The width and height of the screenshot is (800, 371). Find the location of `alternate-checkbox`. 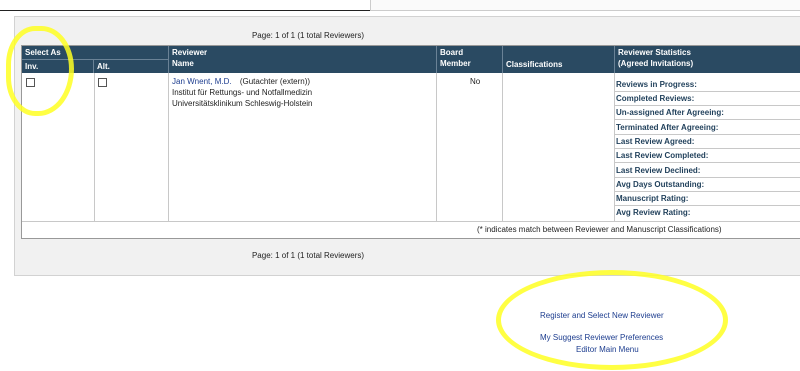

alternate-checkbox is located at coordinates (102, 82).